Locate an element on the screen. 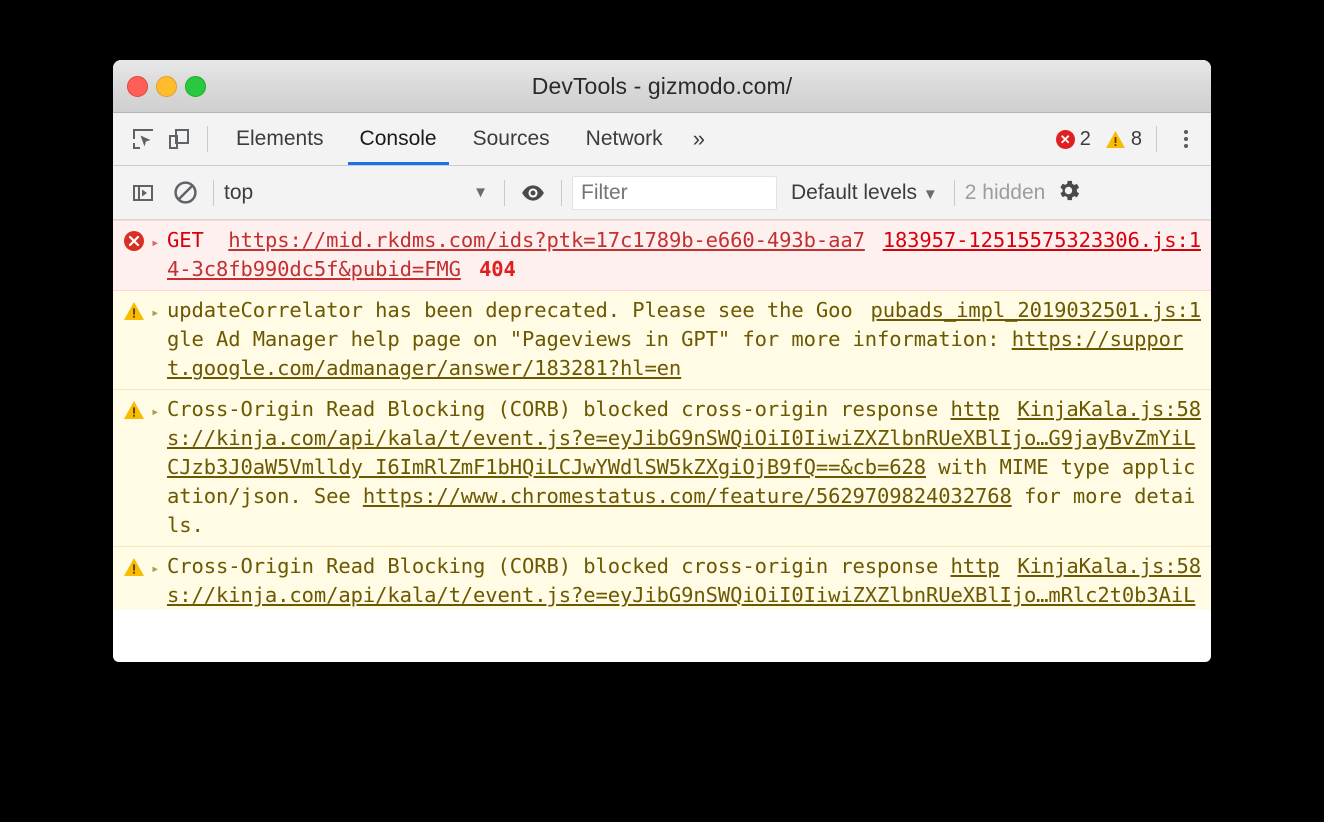 The image size is (1324, 822). close-window-button is located at coordinates (137, 86).